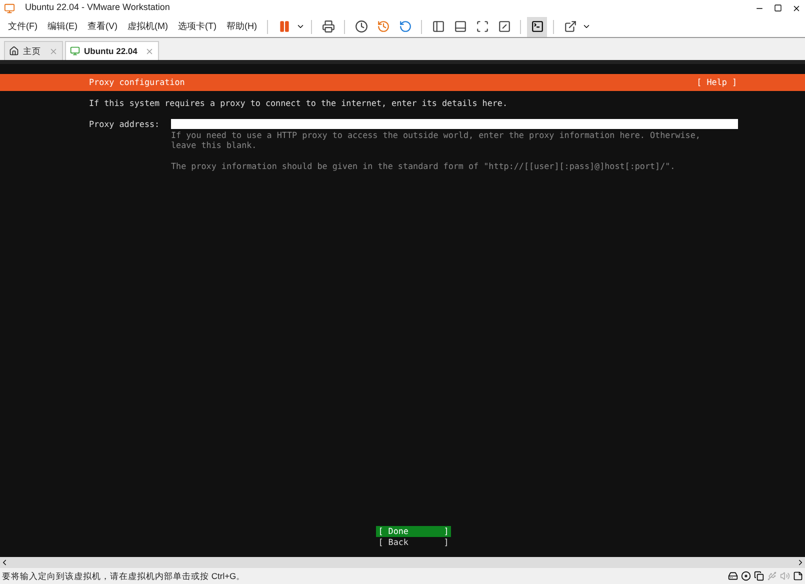 Image resolution: width=805 pixels, height=584 pixels. What do you see at coordinates (746, 576) in the screenshot?
I see `disc-icon` at bounding box center [746, 576].